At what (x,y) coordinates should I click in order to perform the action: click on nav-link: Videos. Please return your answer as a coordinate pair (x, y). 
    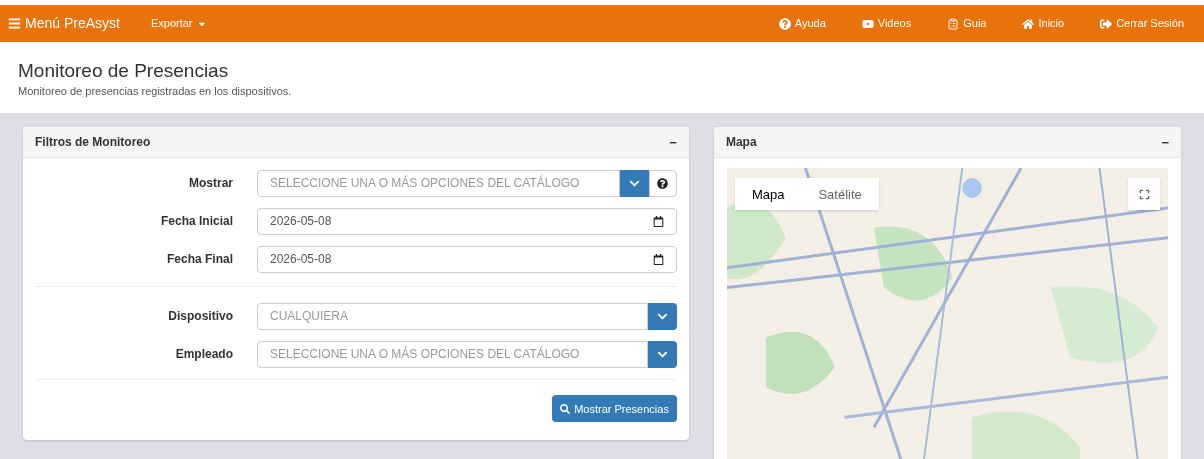
    Looking at the image, I should click on (886, 23).